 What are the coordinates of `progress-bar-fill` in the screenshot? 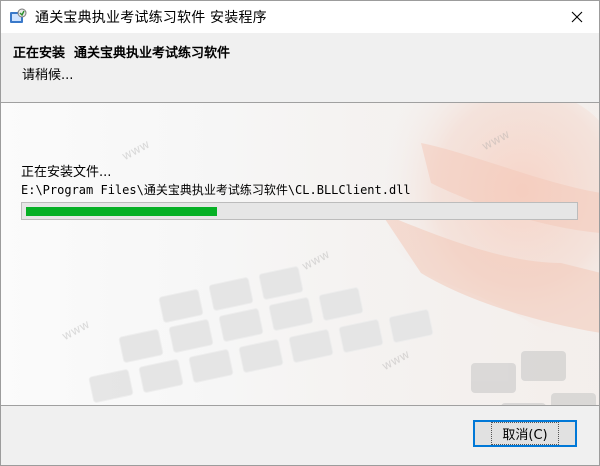 It's located at (121, 211).